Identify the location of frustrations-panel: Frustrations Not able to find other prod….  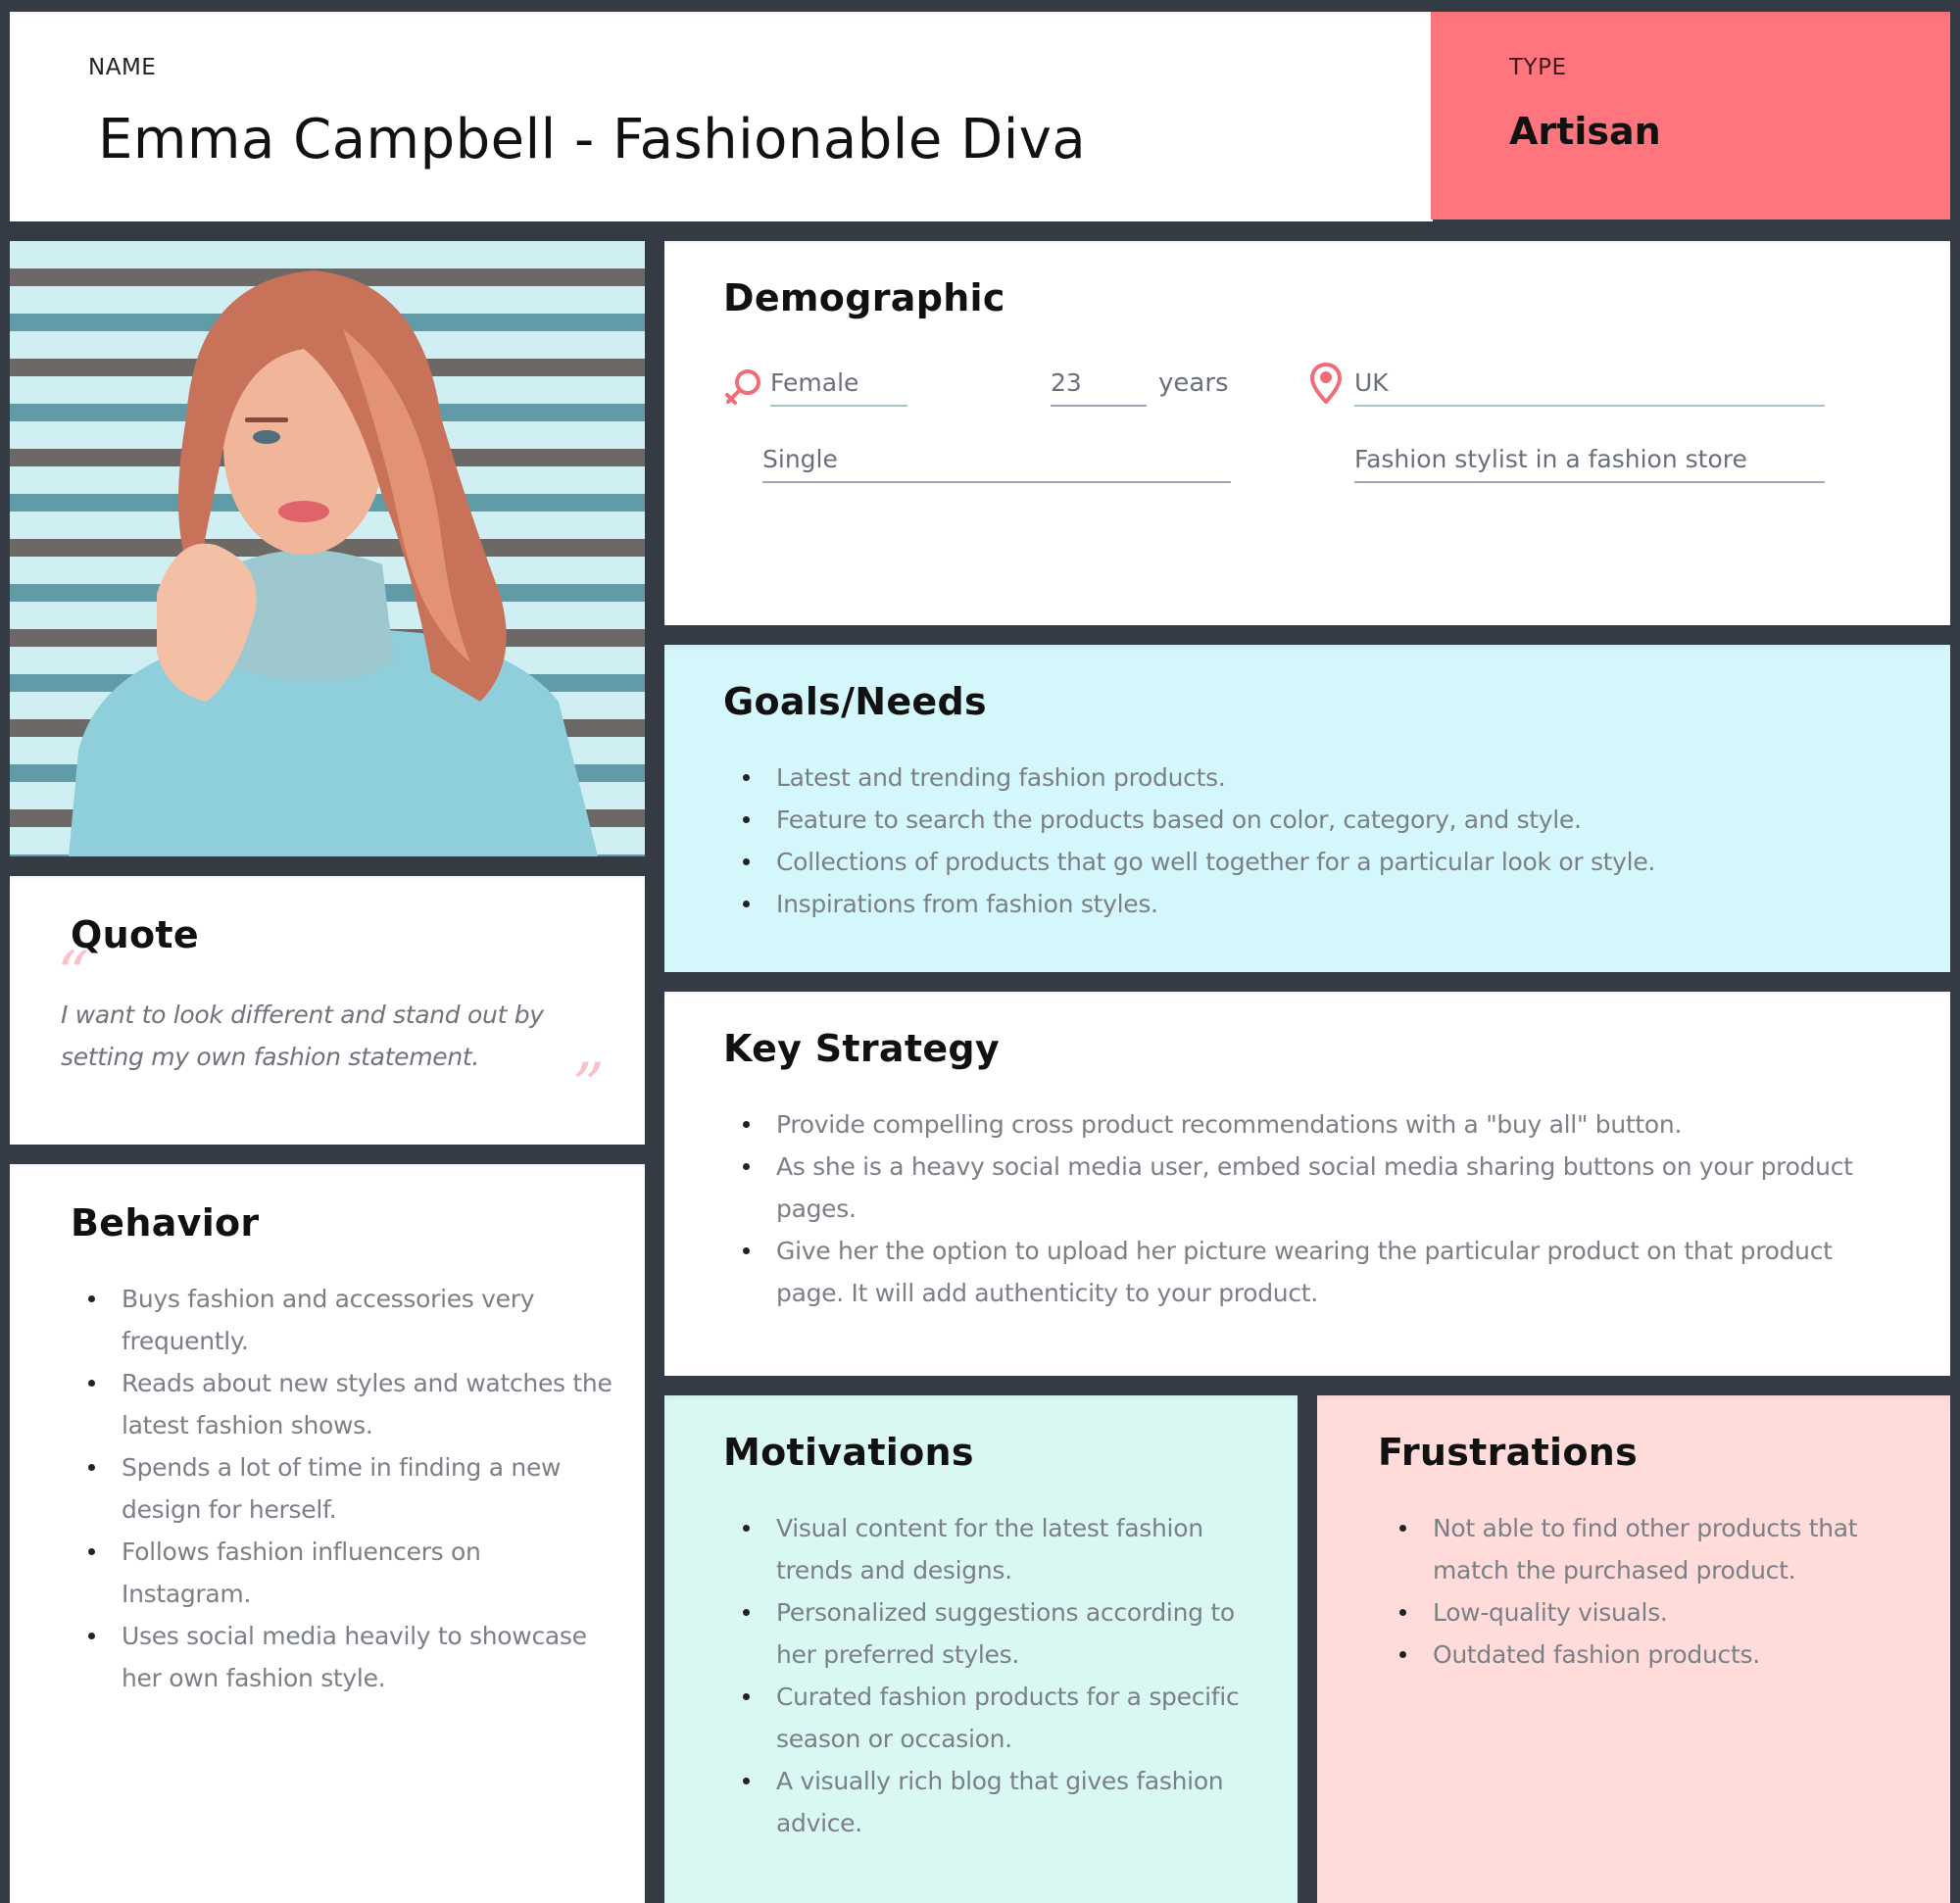
(1633, 1649).